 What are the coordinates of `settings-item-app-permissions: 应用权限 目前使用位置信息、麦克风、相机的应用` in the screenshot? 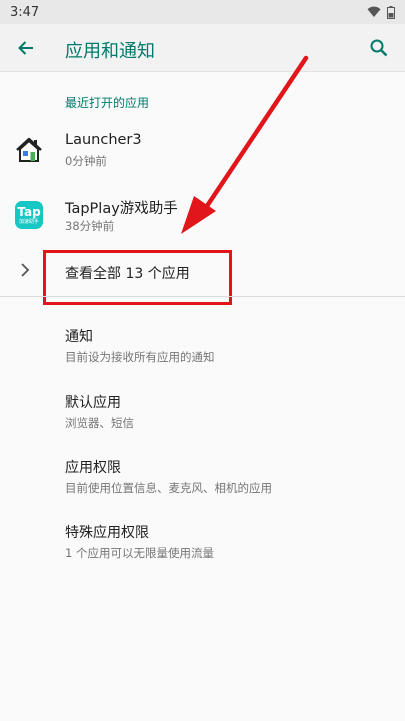 It's located at (202, 479).